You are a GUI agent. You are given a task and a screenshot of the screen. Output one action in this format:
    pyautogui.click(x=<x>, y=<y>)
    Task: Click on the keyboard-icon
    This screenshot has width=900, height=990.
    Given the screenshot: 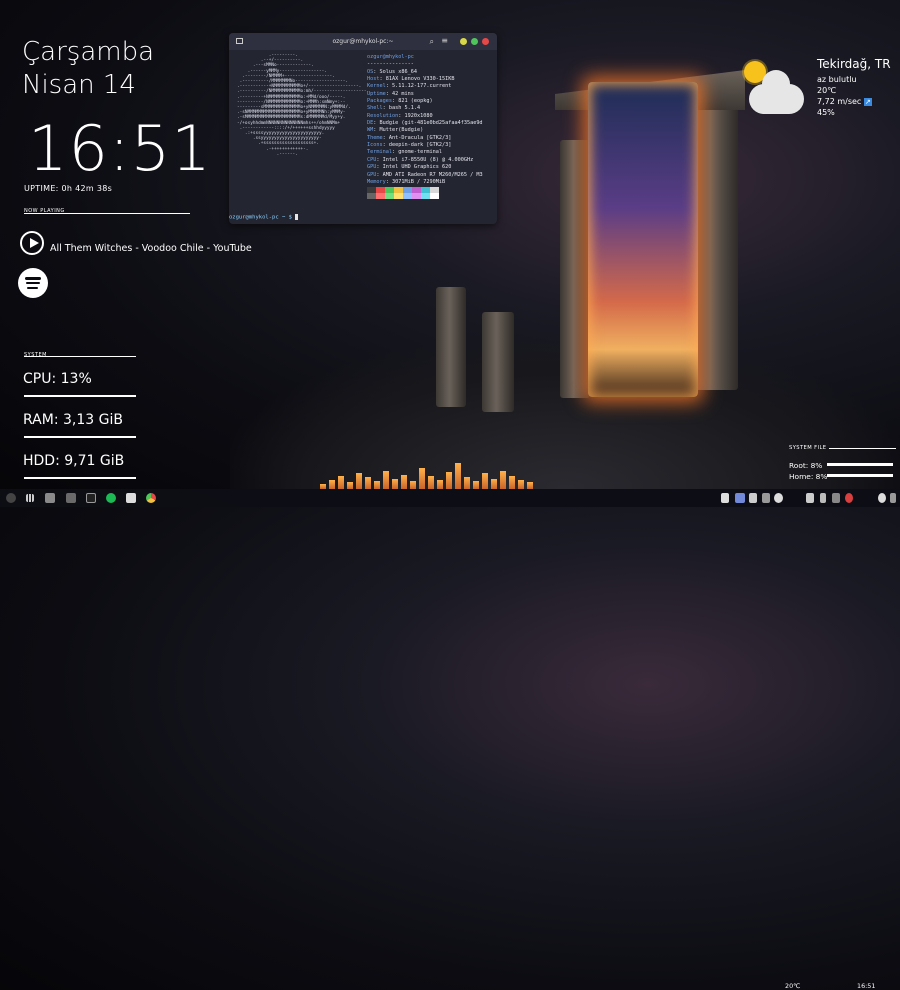 What is the action you would take?
    pyautogui.click(x=753, y=498)
    